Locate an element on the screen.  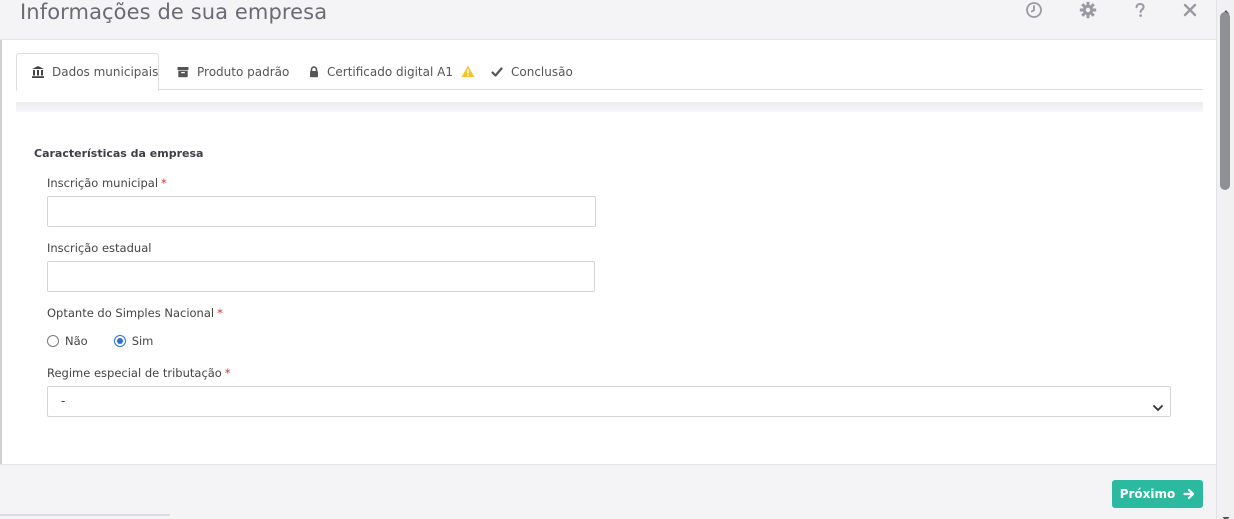
inscricao-estadual-label: Inscrição estadual is located at coordinates (99, 248).